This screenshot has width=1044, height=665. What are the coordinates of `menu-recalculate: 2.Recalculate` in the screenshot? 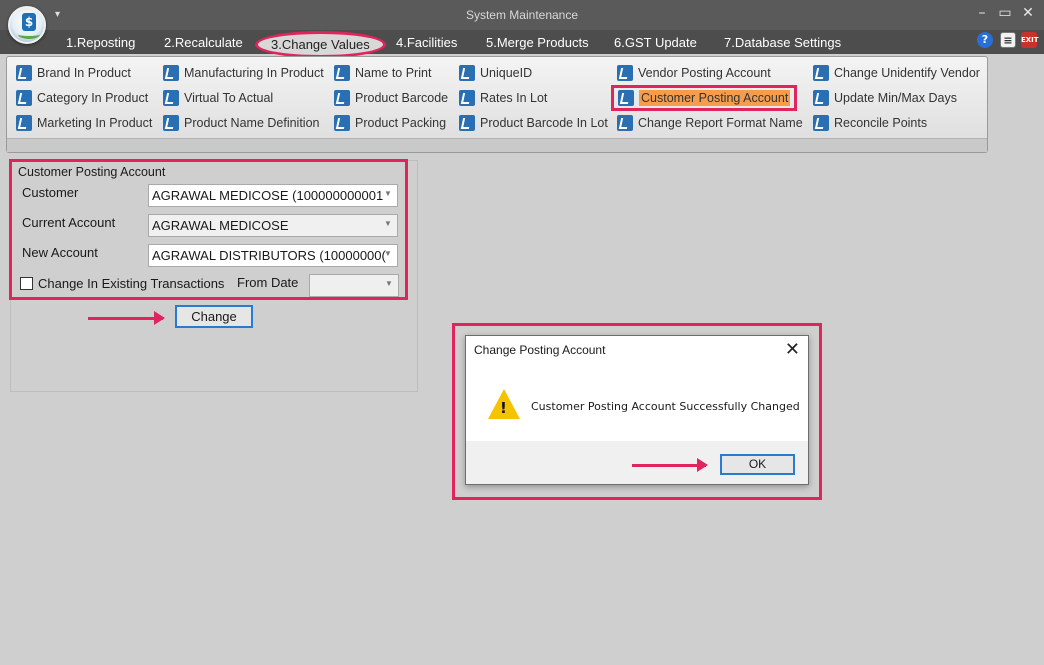 It's located at (203, 42).